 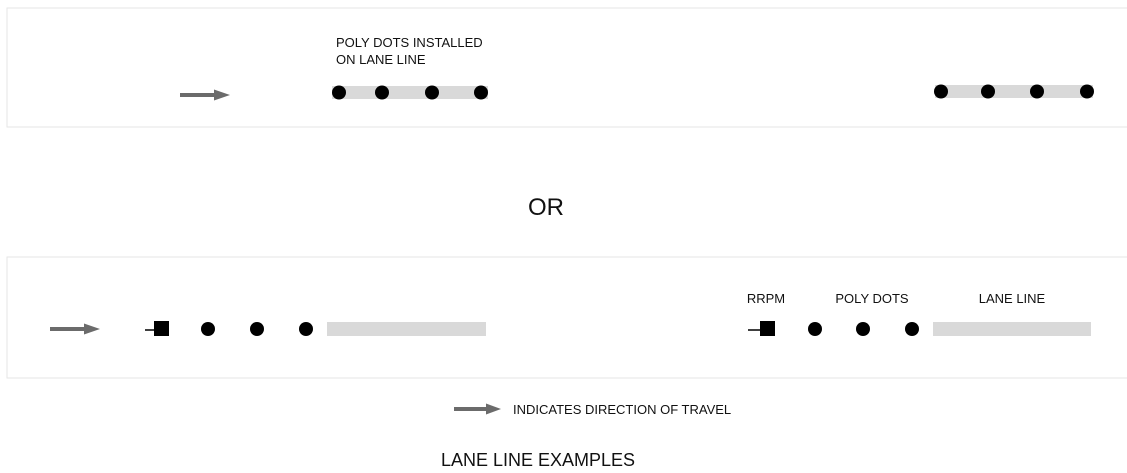 What do you see at coordinates (315, 328) in the screenshot?
I see `bottom-left-marker-group` at bounding box center [315, 328].